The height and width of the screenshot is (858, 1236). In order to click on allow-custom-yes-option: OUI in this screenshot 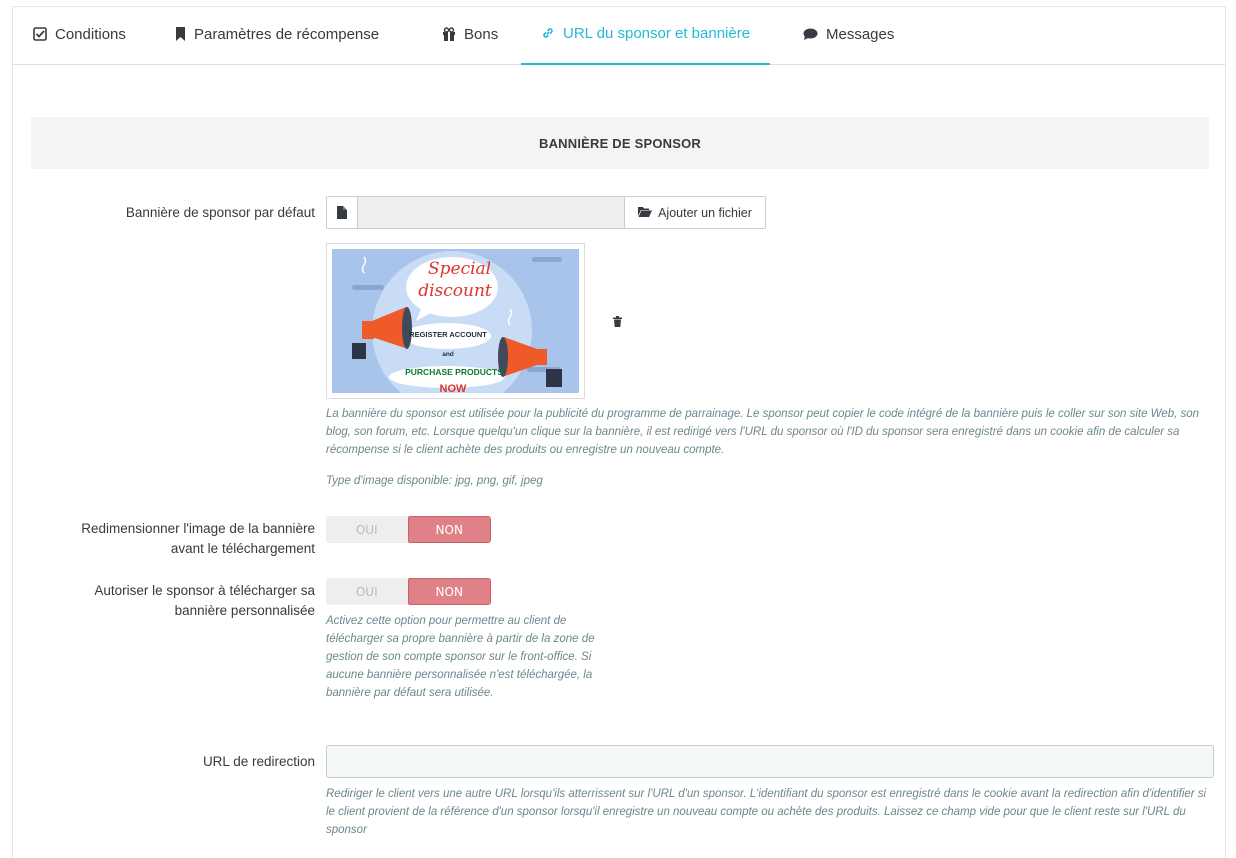, I will do `click(367, 591)`.